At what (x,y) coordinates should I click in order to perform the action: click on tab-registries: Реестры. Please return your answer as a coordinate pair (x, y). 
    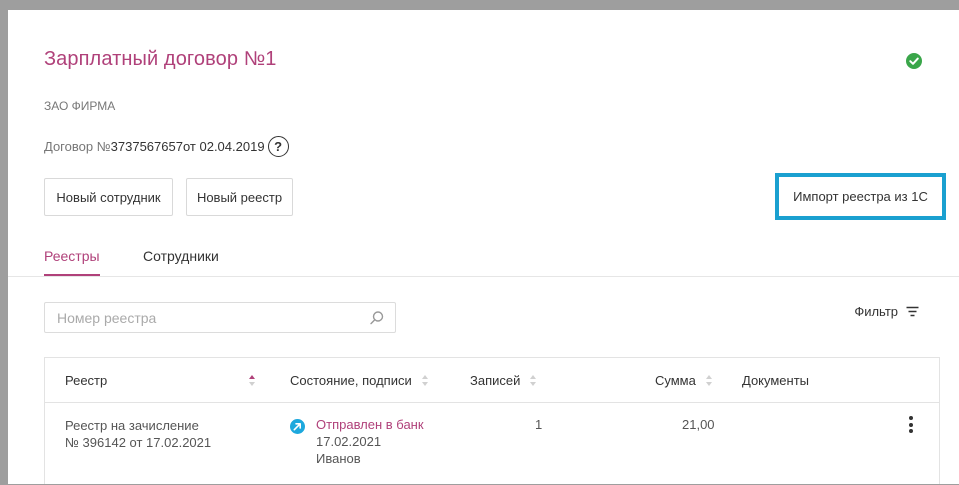
    Looking at the image, I should click on (72, 262).